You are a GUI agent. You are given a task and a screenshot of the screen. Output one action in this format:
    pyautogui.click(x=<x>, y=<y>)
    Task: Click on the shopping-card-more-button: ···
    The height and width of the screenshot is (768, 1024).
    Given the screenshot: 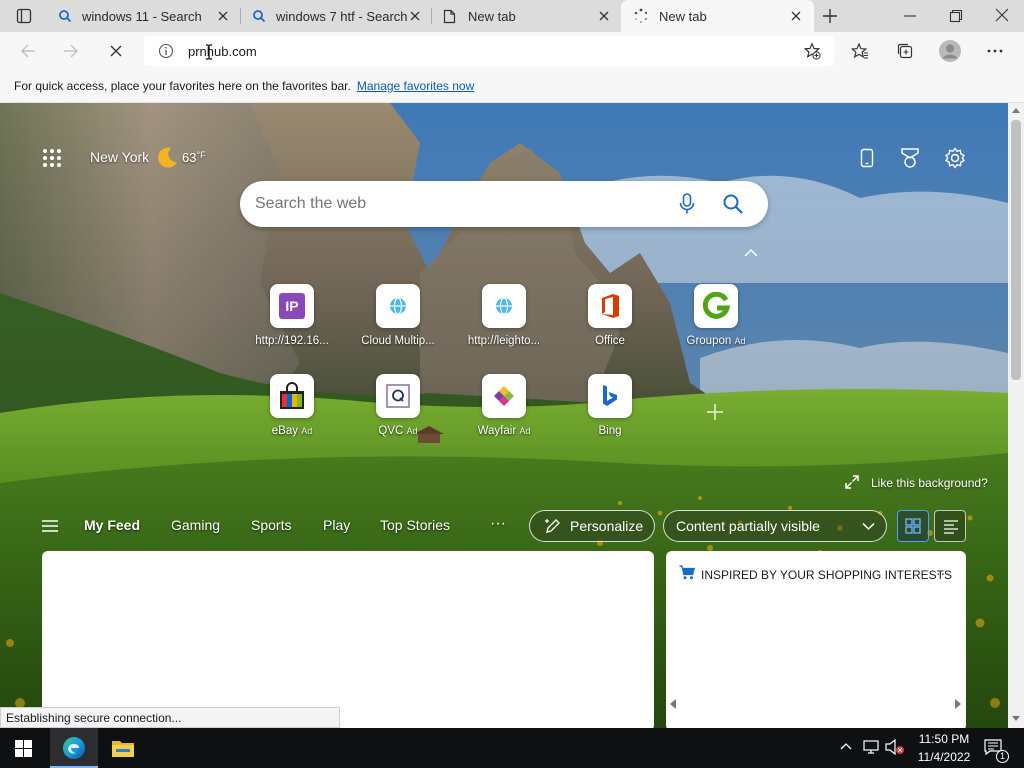 What is the action you would take?
    pyautogui.click(x=943, y=573)
    